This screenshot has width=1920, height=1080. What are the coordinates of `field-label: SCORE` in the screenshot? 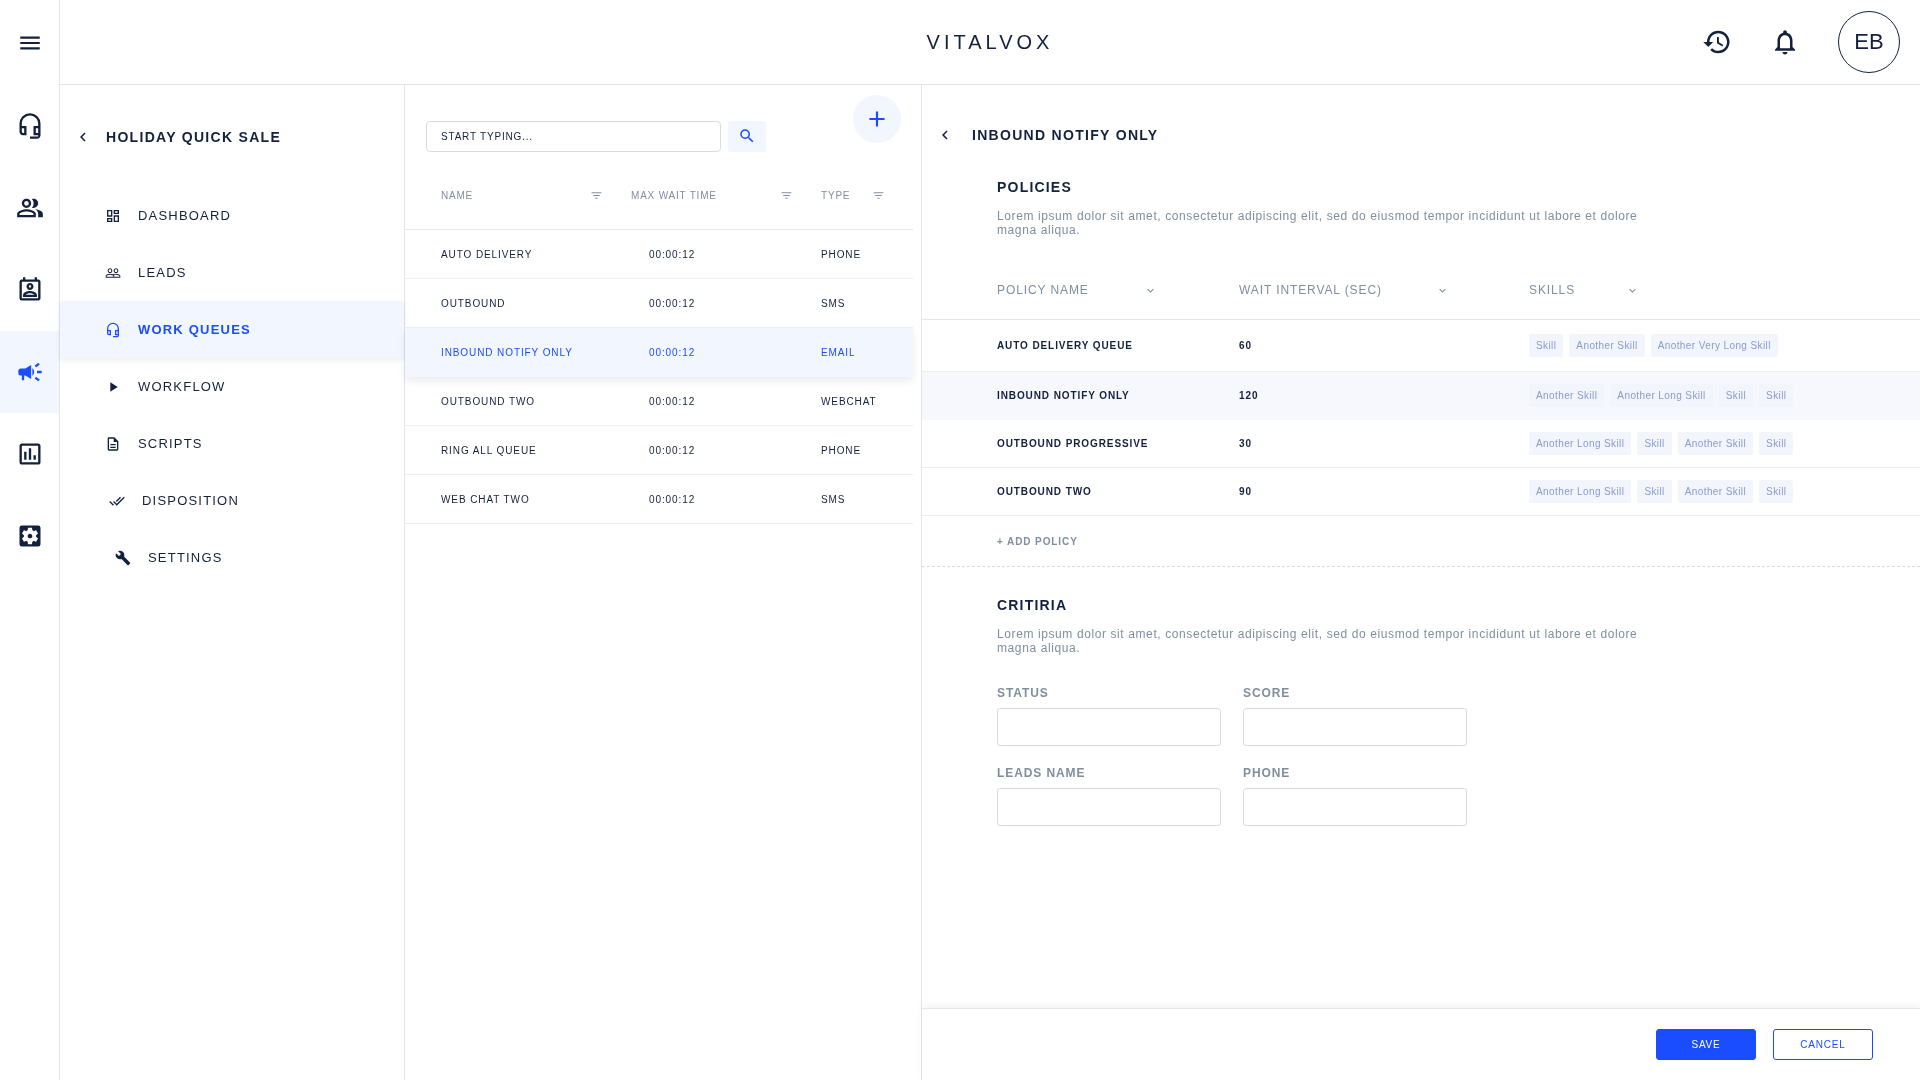 It's located at (1267, 692).